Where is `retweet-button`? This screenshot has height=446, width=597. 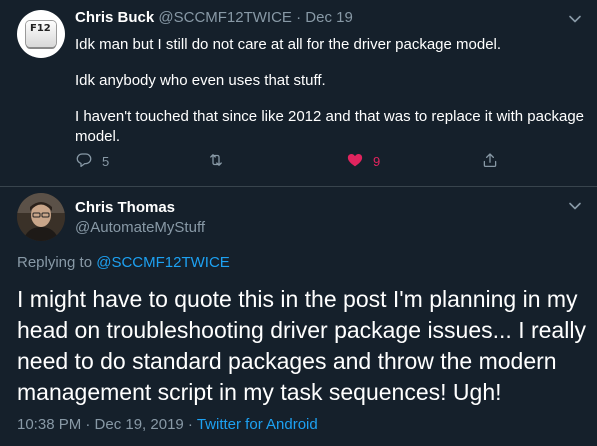 retweet-button is located at coordinates (220, 161).